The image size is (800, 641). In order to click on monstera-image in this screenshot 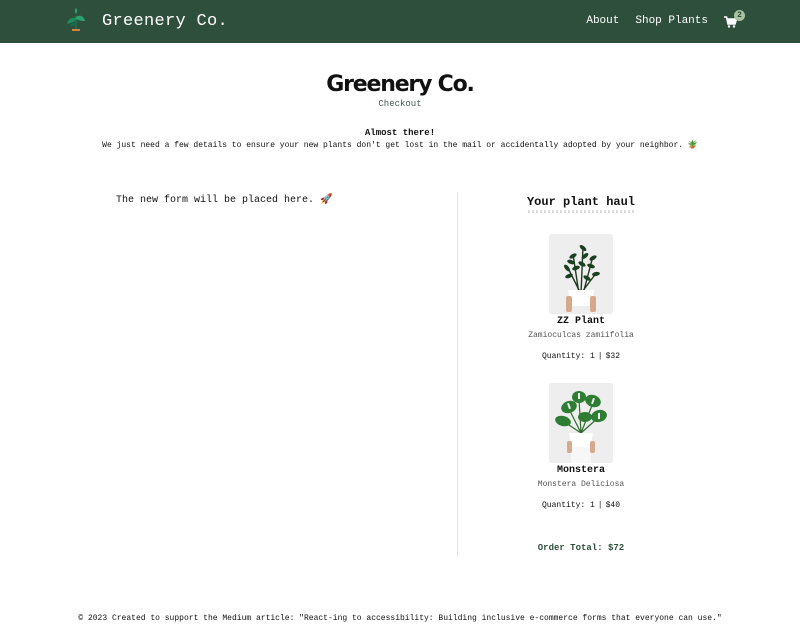, I will do `click(581, 423)`.